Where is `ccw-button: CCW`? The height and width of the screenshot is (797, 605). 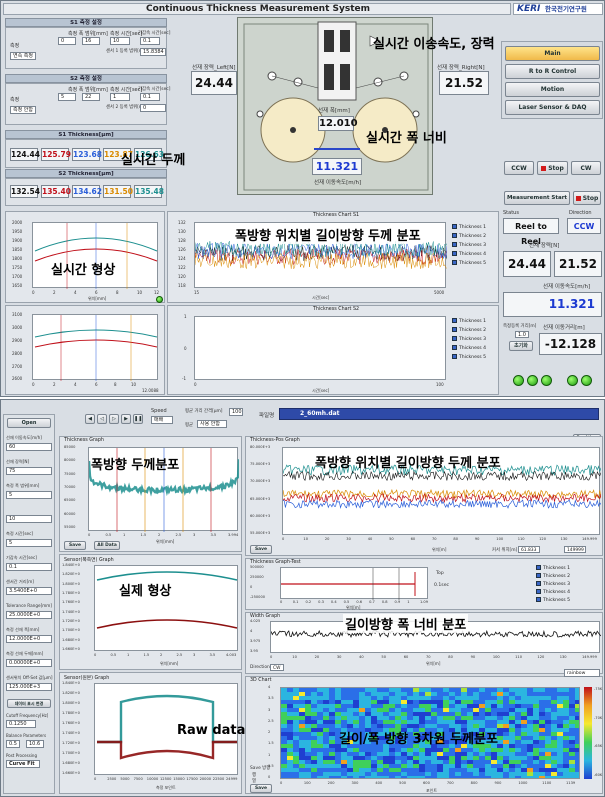
ccw-button: CCW is located at coordinates (519, 168).